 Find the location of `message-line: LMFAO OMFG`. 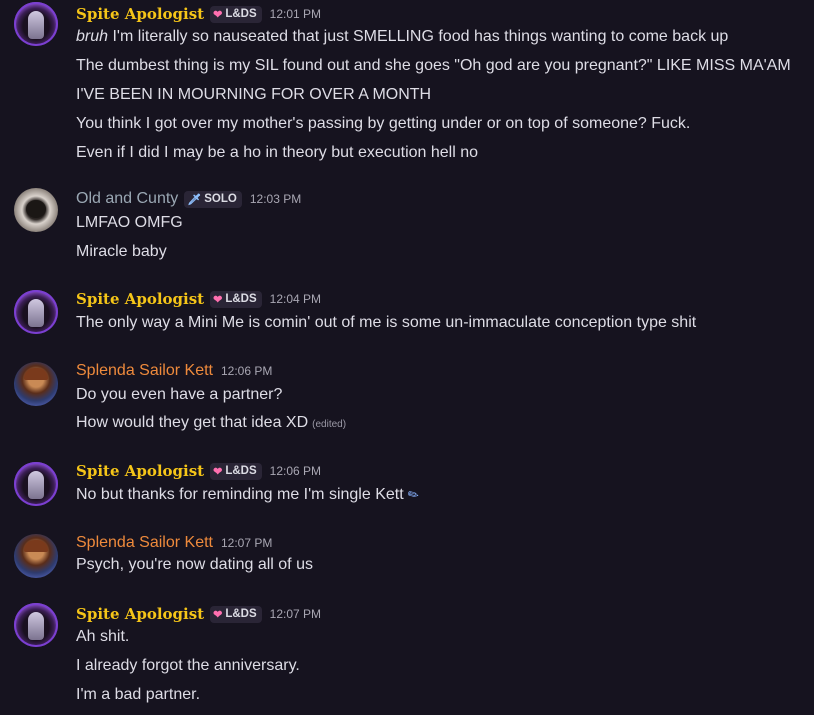

message-line: LMFAO OMFG is located at coordinates (129, 222).